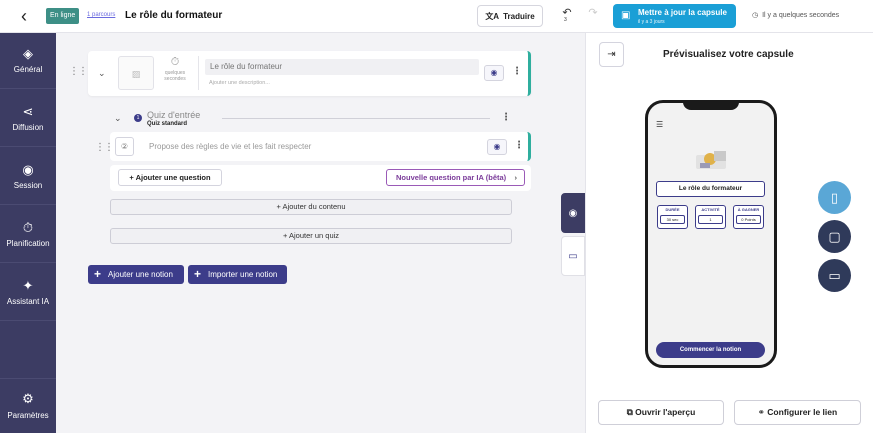 The height and width of the screenshot is (433, 873). Describe the element at coordinates (28, 111) in the screenshot. I see `share-icon: ⋖` at that location.